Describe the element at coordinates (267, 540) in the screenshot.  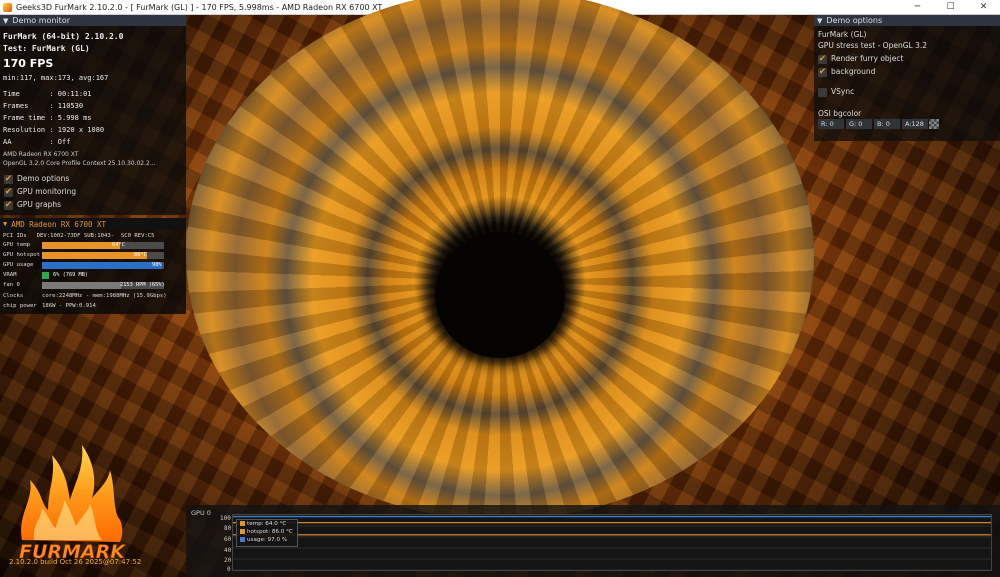
I see `legend-usage: usage: 97.0 %` at that location.